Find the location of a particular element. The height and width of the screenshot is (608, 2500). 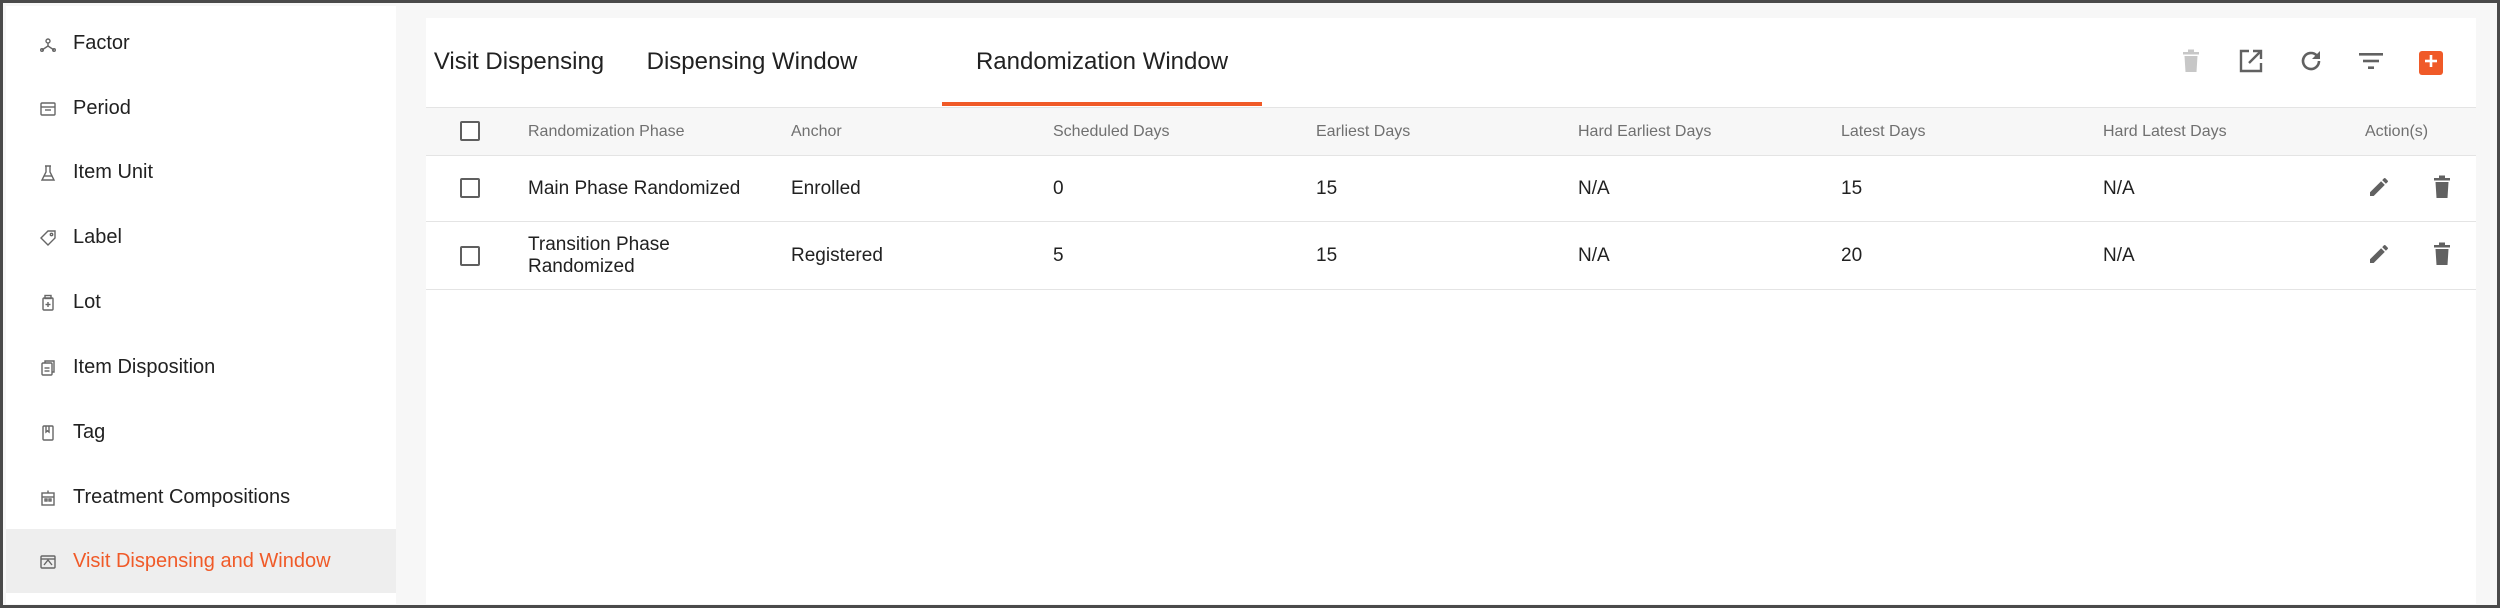

cell-latest-days: 15 is located at coordinates (1852, 188).